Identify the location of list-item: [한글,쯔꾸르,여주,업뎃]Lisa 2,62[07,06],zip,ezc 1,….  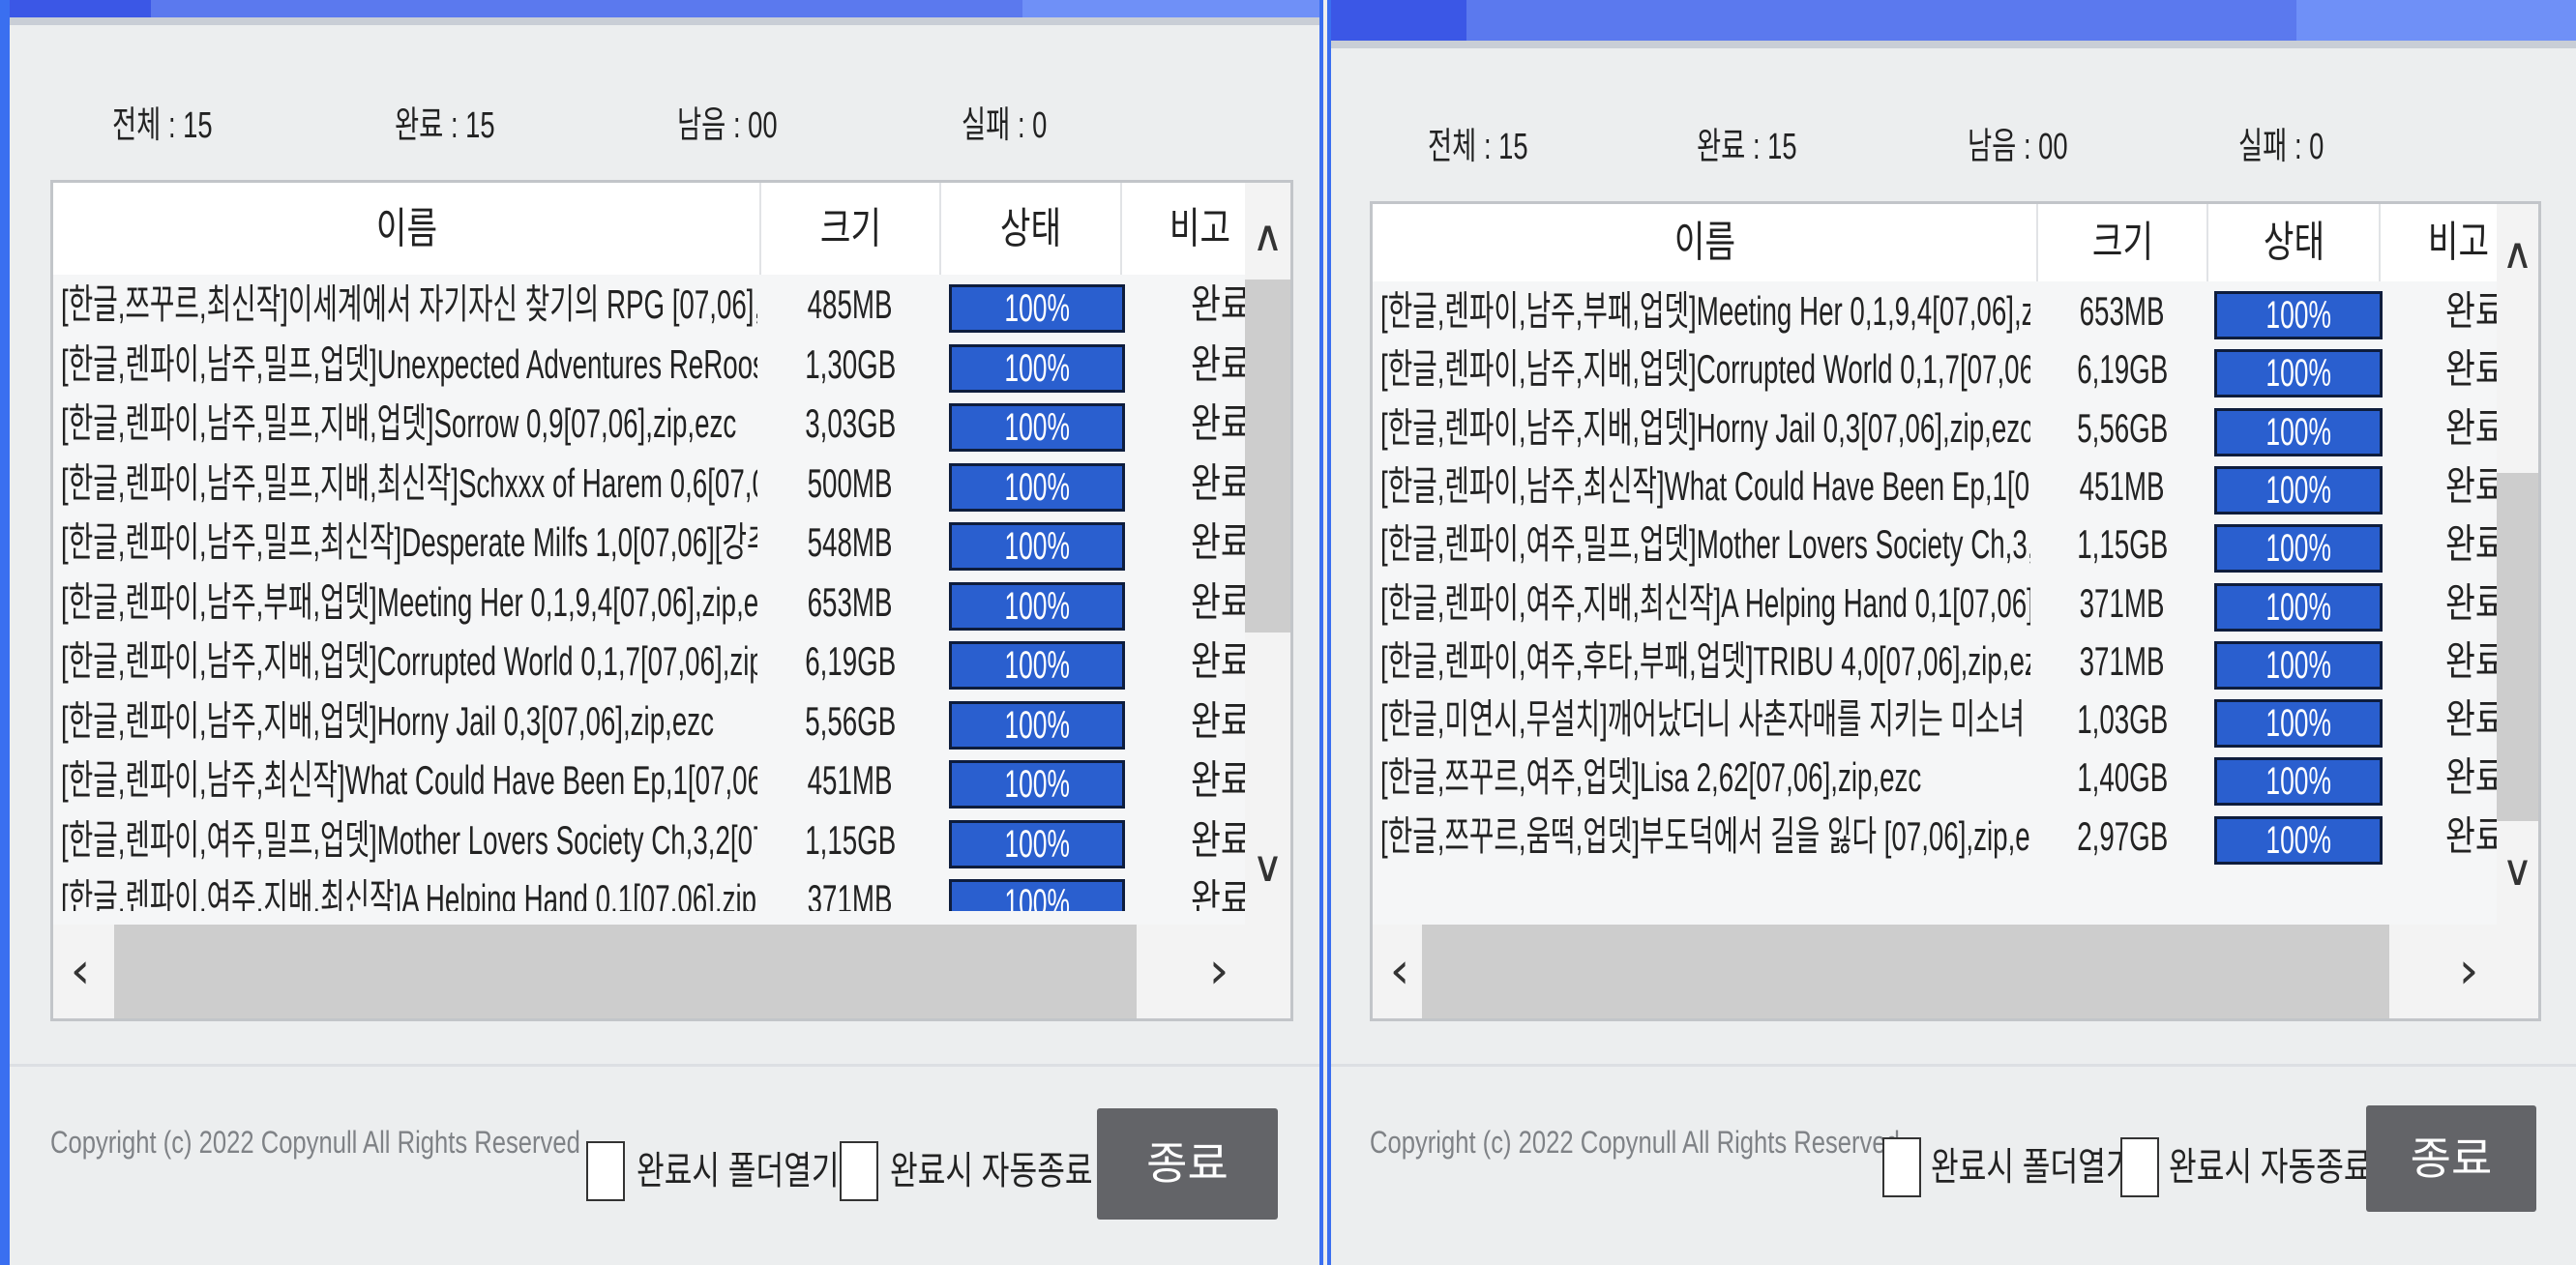
(1935, 777).